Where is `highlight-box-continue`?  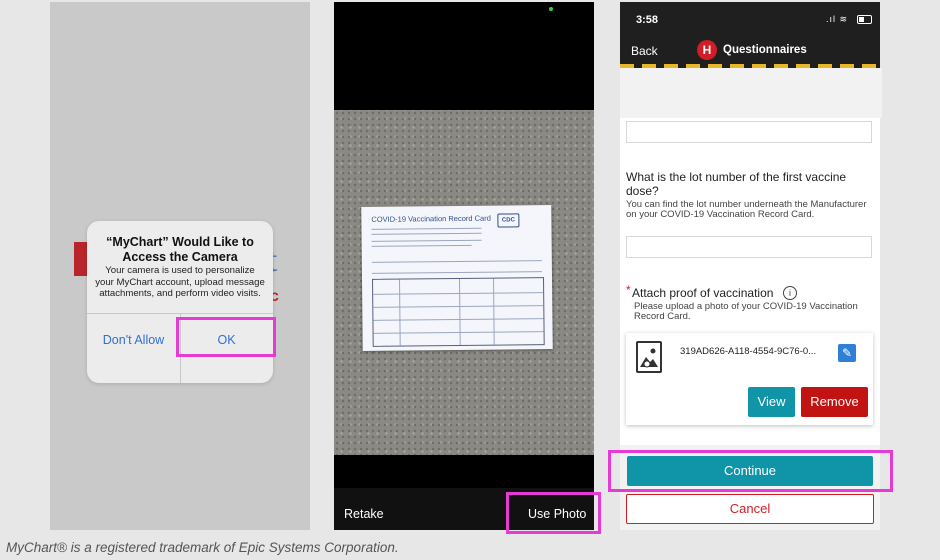 highlight-box-continue is located at coordinates (750, 471).